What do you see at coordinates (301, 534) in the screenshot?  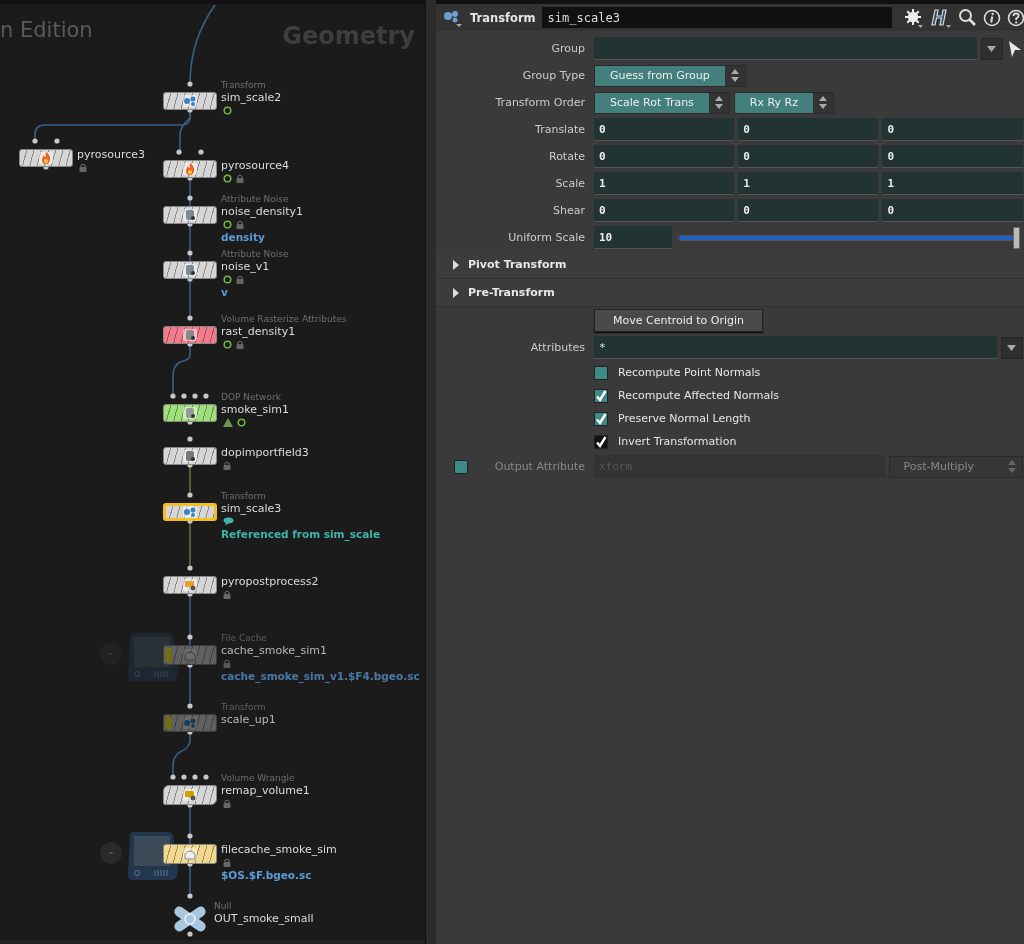 I see `node-note: Referenced from sim_scale` at bounding box center [301, 534].